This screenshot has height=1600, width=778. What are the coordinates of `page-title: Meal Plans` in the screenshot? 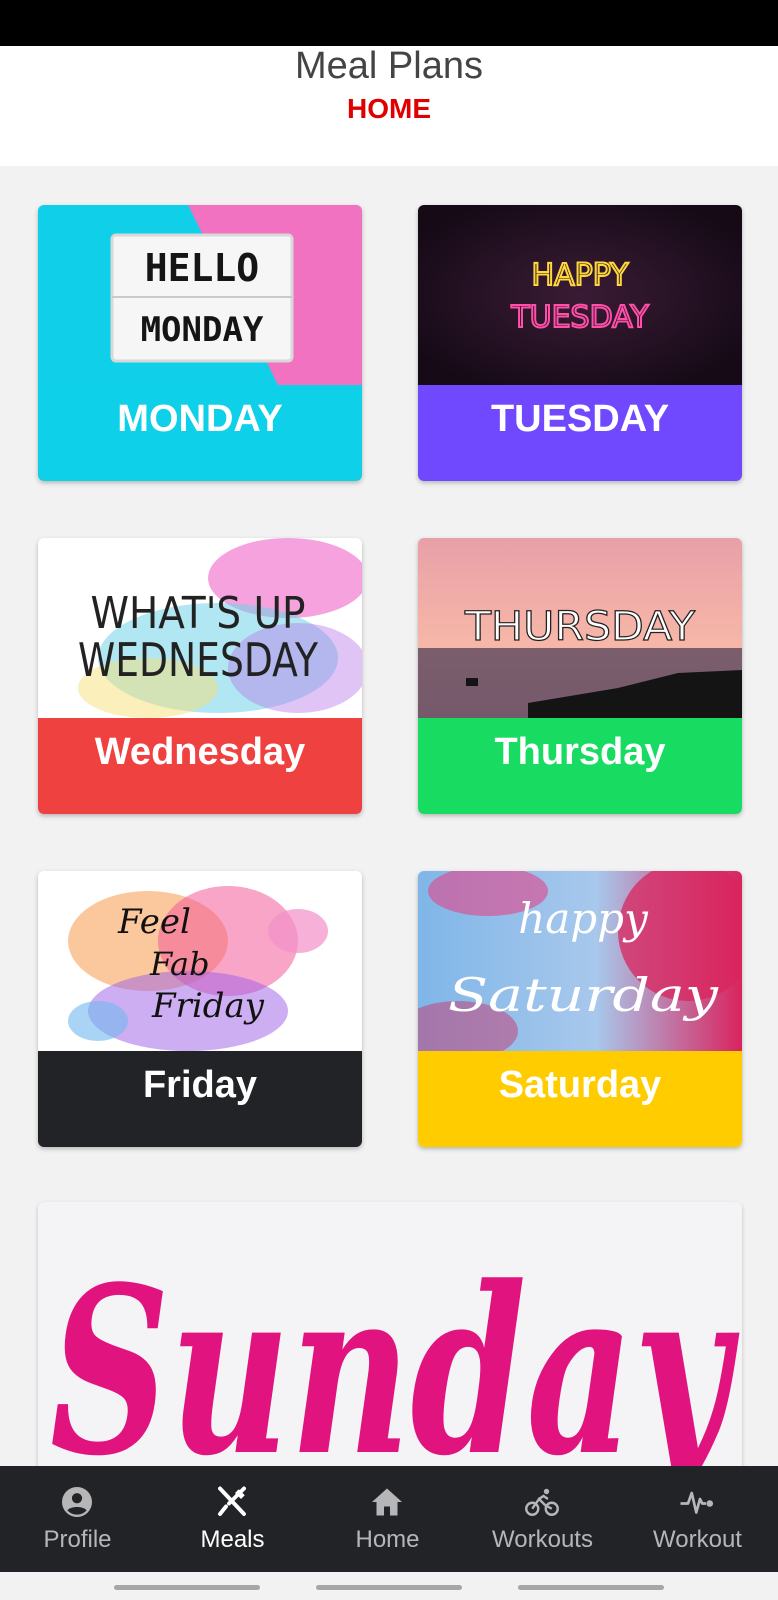 It's located at (389, 66).